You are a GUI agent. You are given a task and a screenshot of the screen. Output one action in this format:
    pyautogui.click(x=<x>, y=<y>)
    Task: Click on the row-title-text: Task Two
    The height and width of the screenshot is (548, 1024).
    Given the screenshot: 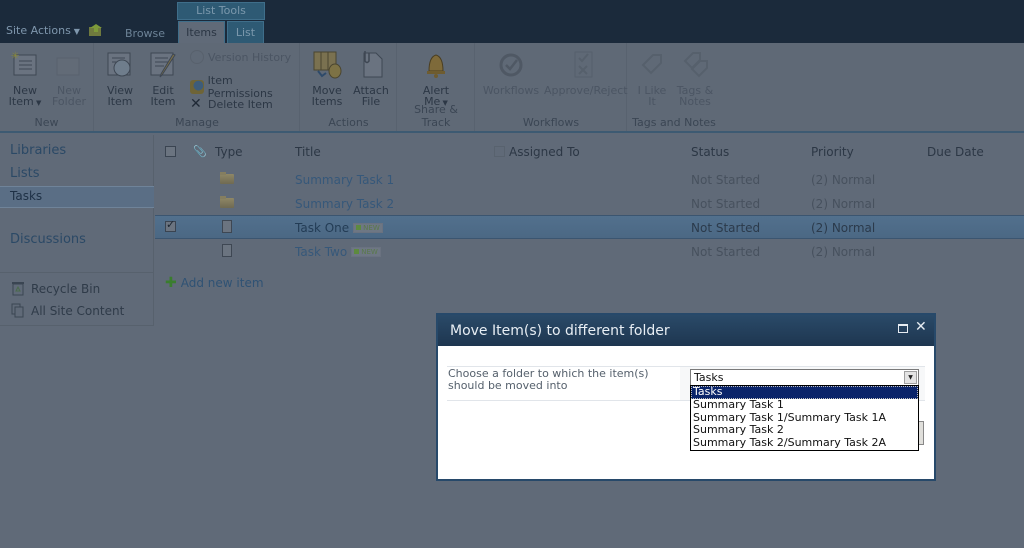 What is the action you would take?
    pyautogui.click(x=321, y=252)
    